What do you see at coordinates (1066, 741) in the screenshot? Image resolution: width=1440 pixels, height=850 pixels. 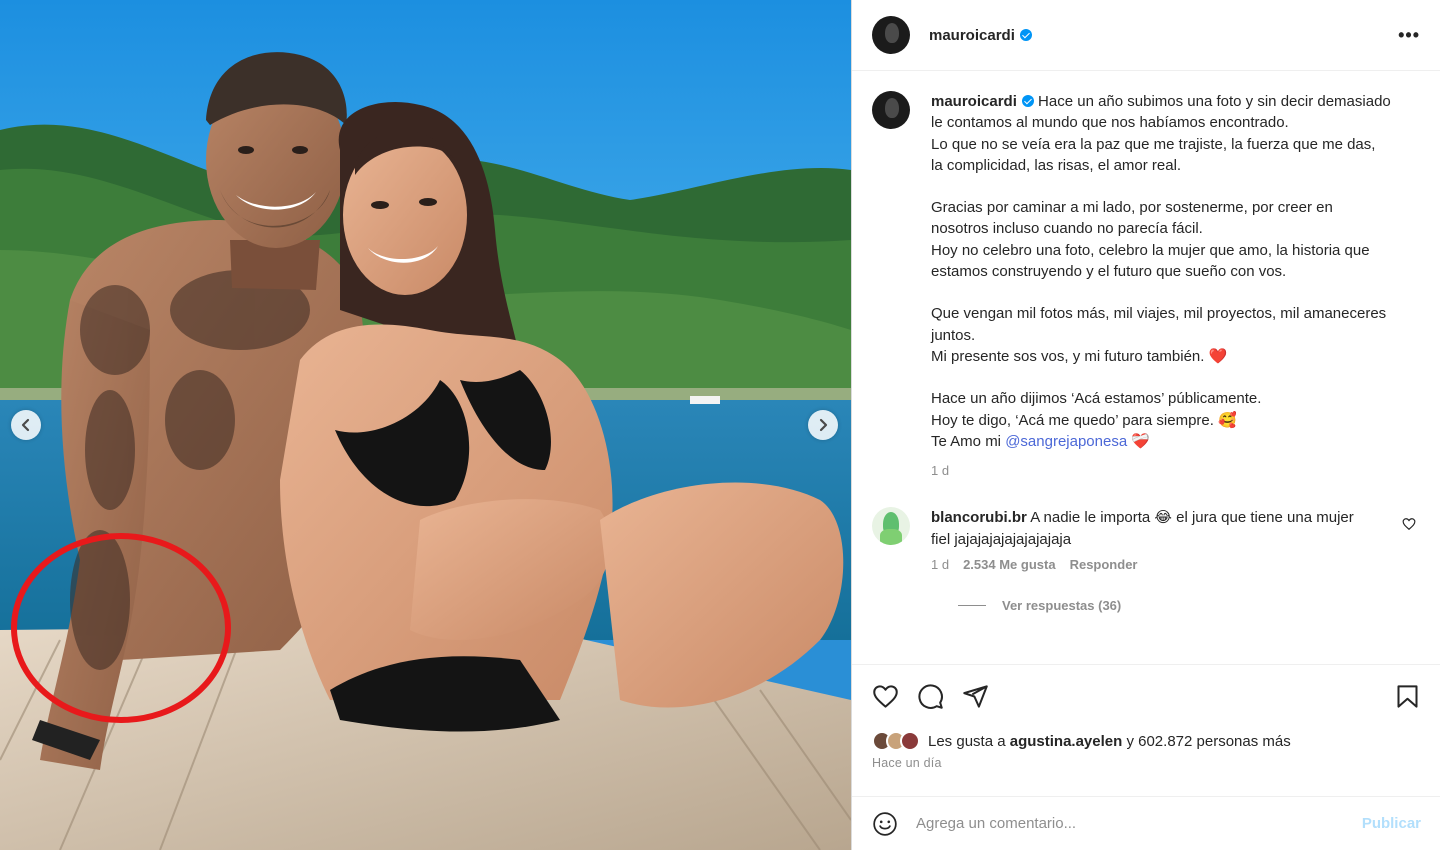 I see `liker-username: agustina.ayelen` at bounding box center [1066, 741].